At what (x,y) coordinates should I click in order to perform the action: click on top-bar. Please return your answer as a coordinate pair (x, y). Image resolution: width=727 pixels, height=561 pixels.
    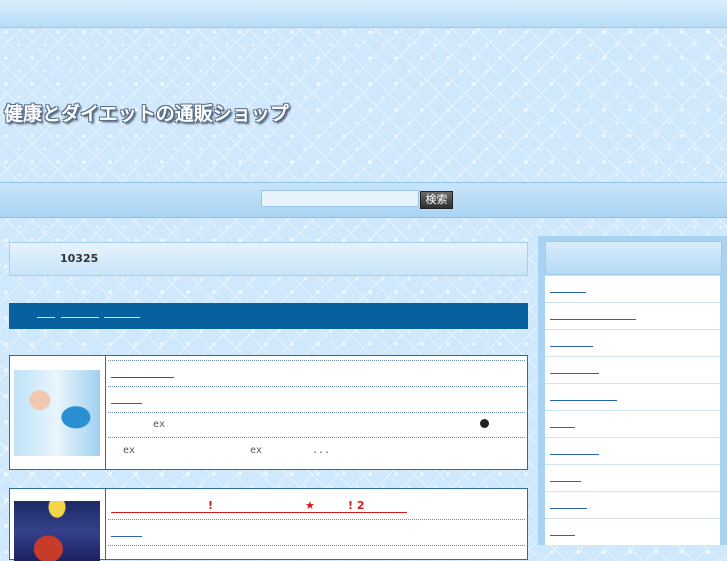
    Looking at the image, I should click on (363, 14).